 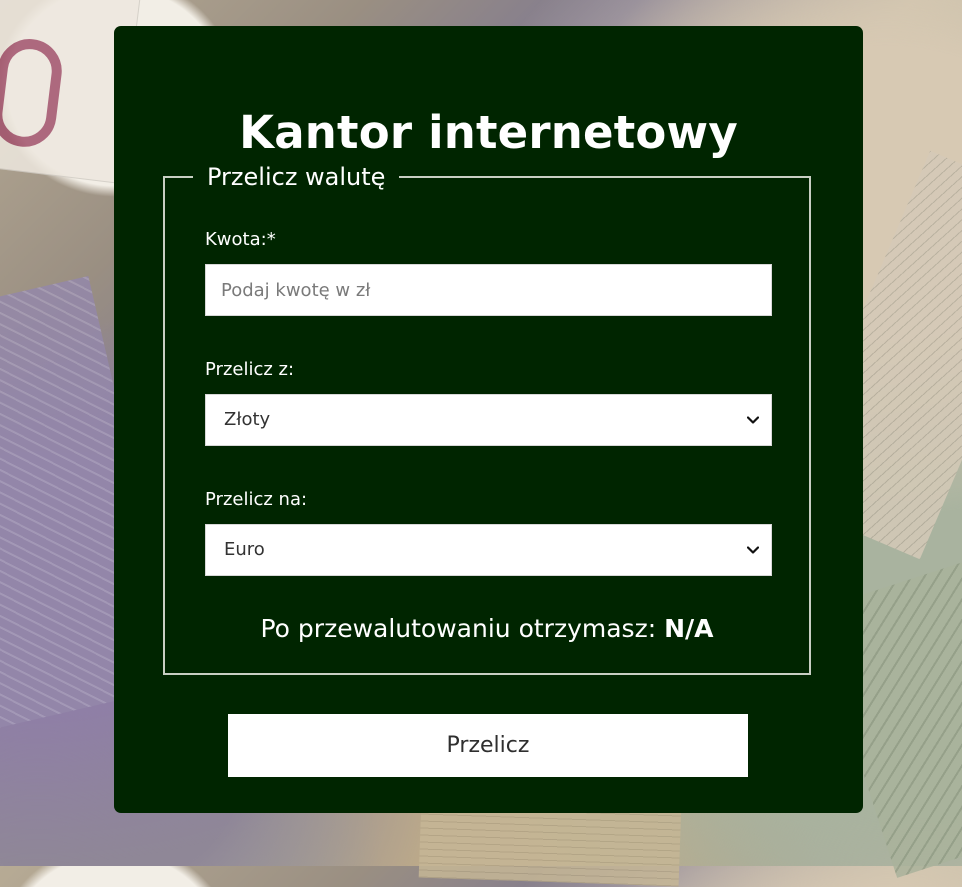 I want to click on conversion-legend: Przelicz walutę, so click(x=296, y=177).